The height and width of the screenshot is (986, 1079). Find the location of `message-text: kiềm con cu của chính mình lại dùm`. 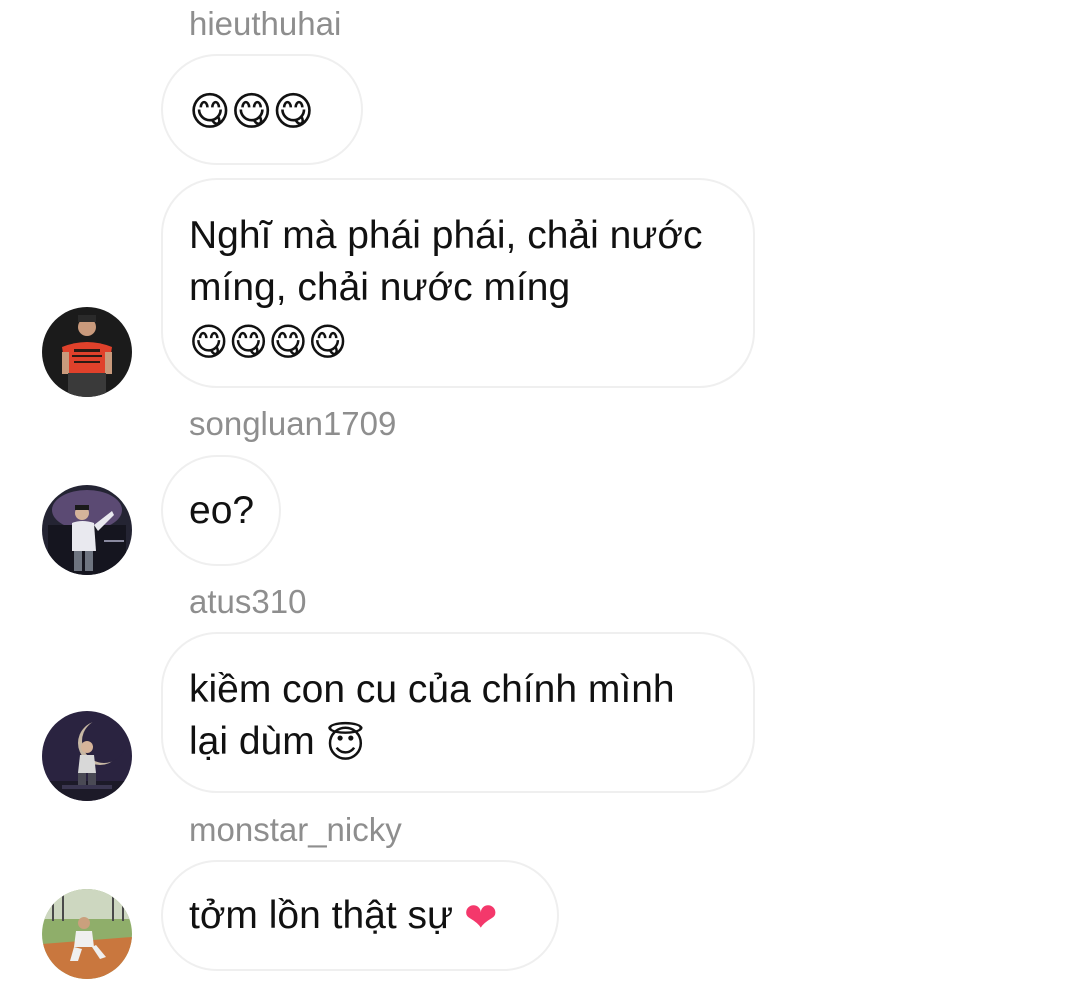

message-text: kiềm con cu của chính mình lại dùm is located at coordinates (432, 715).